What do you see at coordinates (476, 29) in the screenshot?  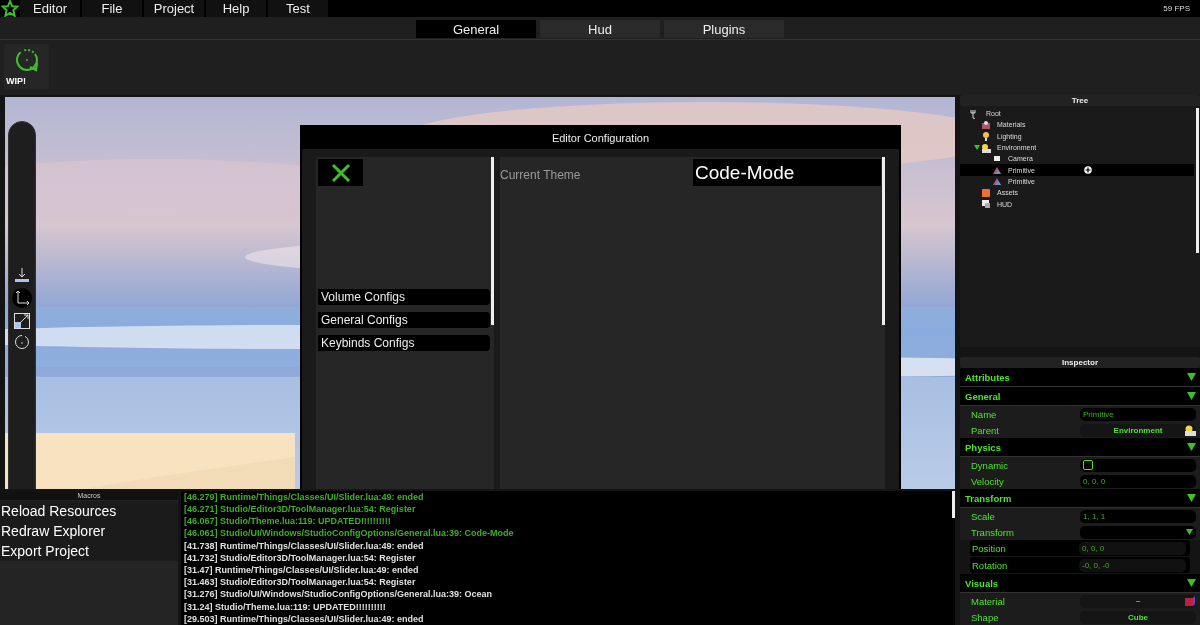 I see `tab: General` at bounding box center [476, 29].